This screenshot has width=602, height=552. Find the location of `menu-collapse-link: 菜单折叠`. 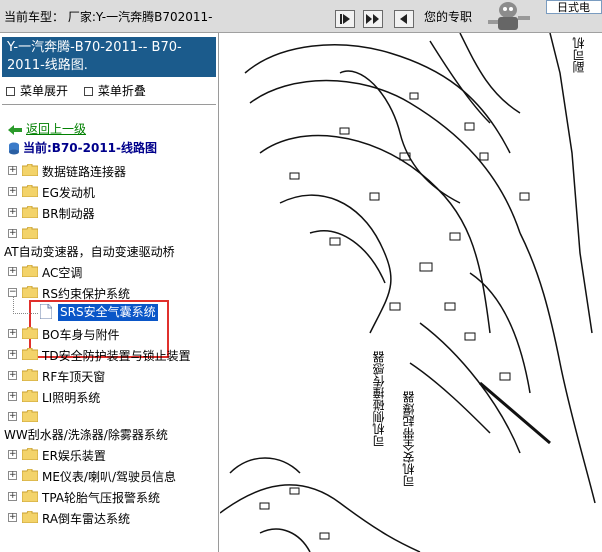

menu-collapse-link: 菜单折叠 is located at coordinates (122, 91).